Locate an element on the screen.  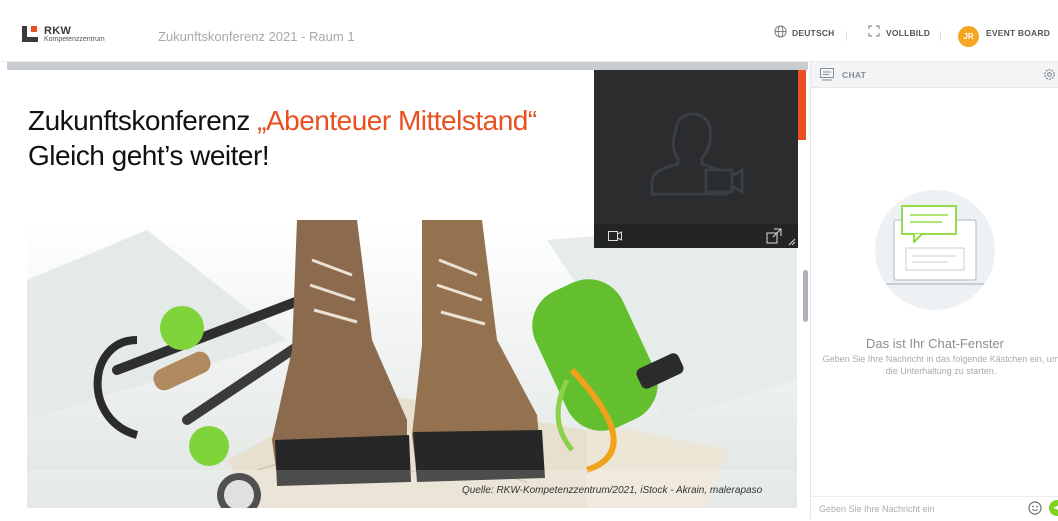
rkw-logo-mark is located at coordinates (30, 34).